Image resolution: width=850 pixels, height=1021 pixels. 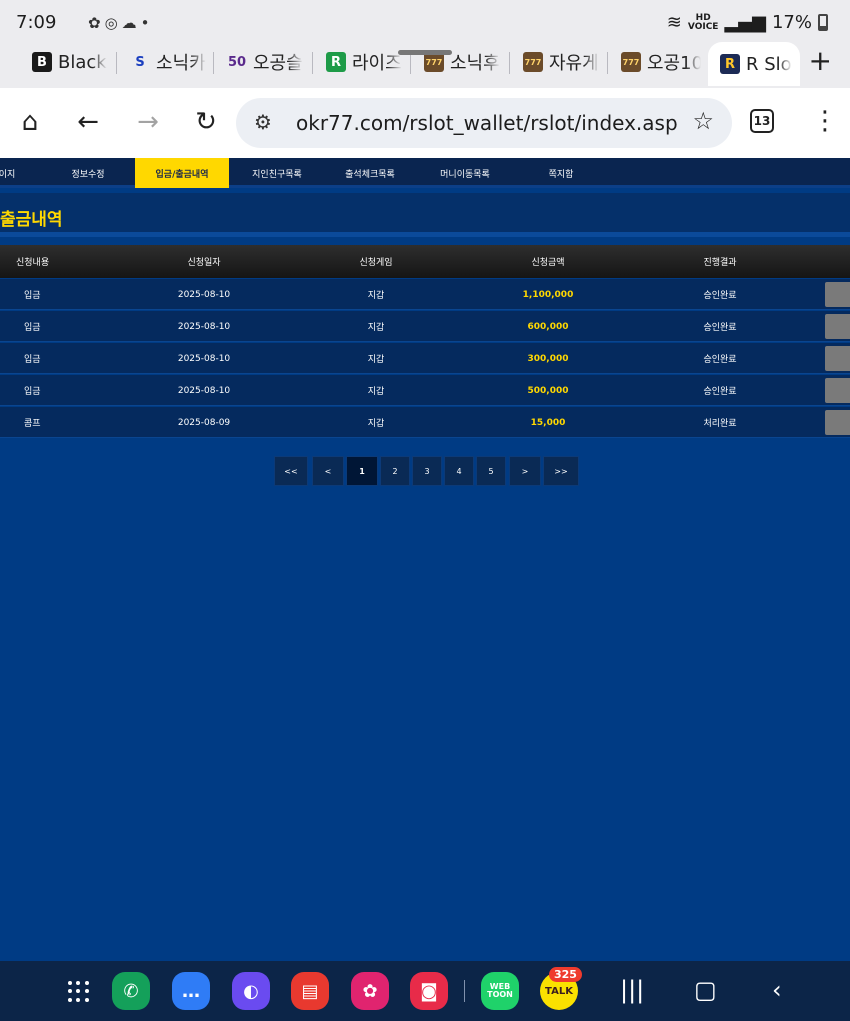 I want to click on pager-page-1: 1, so click(x=362, y=471).